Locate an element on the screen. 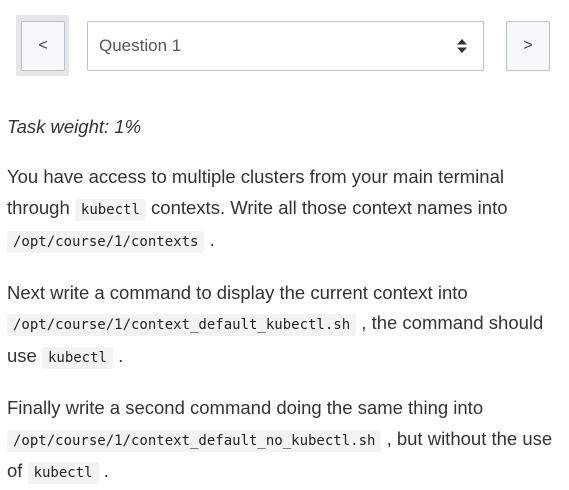 This screenshot has height=490, width=569. question-select: Question 1 is located at coordinates (285, 46).